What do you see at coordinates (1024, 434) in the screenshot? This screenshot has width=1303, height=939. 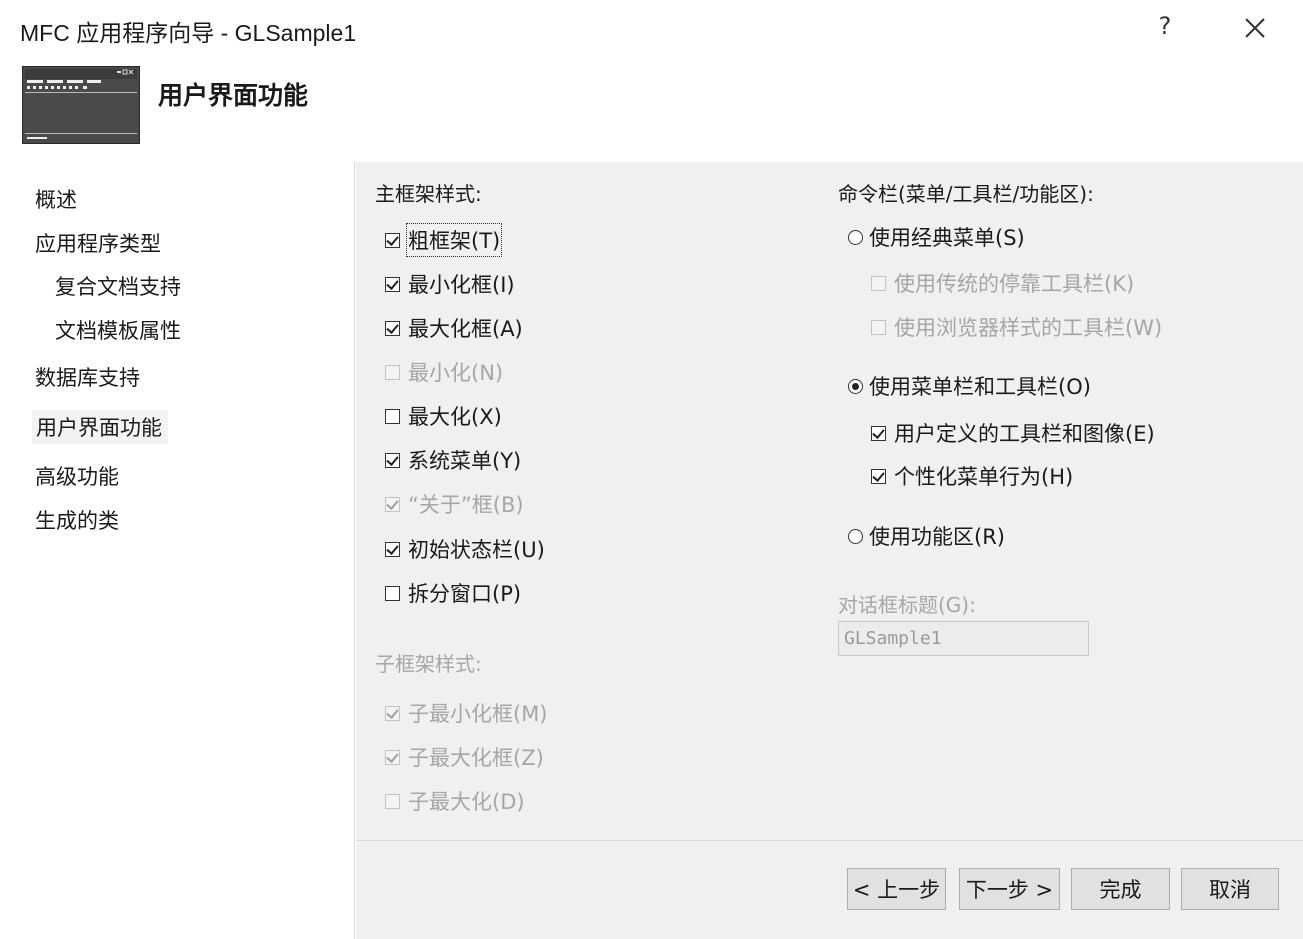 I see `option-label: 用户定义的工具栏和图像(E)` at bounding box center [1024, 434].